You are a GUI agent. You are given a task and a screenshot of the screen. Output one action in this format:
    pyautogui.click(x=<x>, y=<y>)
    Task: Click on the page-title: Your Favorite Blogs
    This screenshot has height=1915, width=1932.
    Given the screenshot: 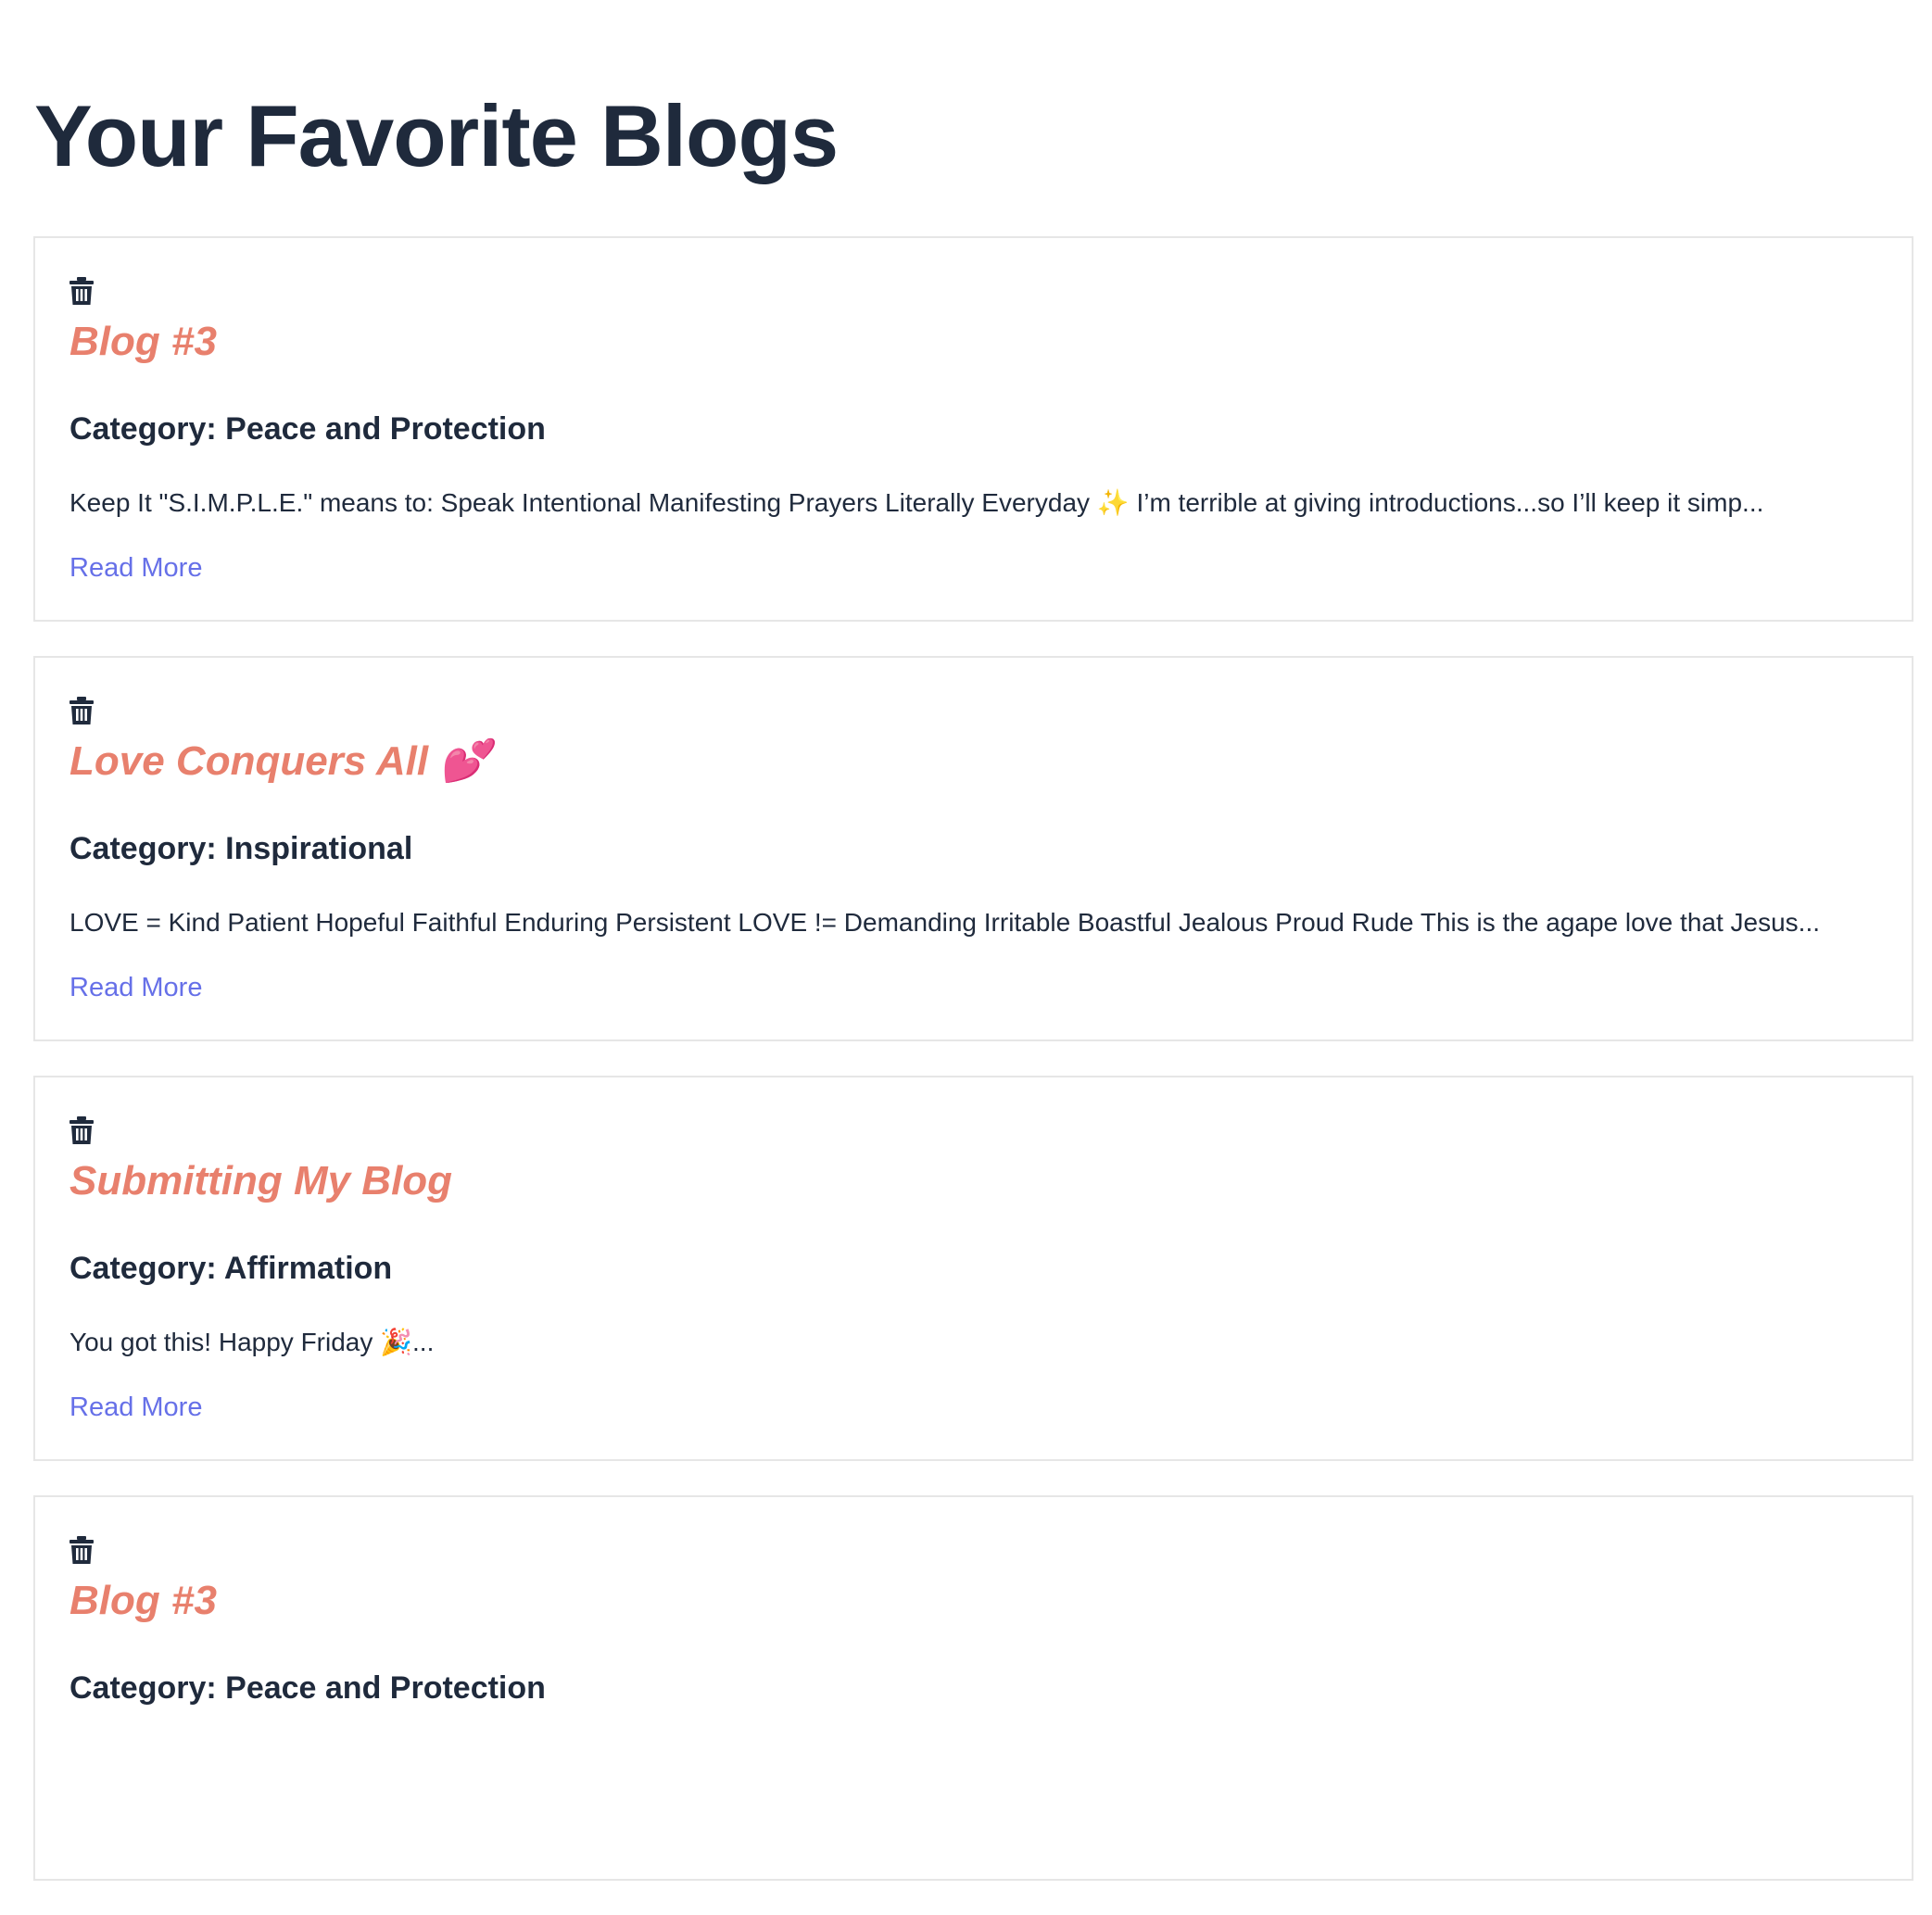 What is the action you would take?
    pyautogui.click(x=437, y=135)
    